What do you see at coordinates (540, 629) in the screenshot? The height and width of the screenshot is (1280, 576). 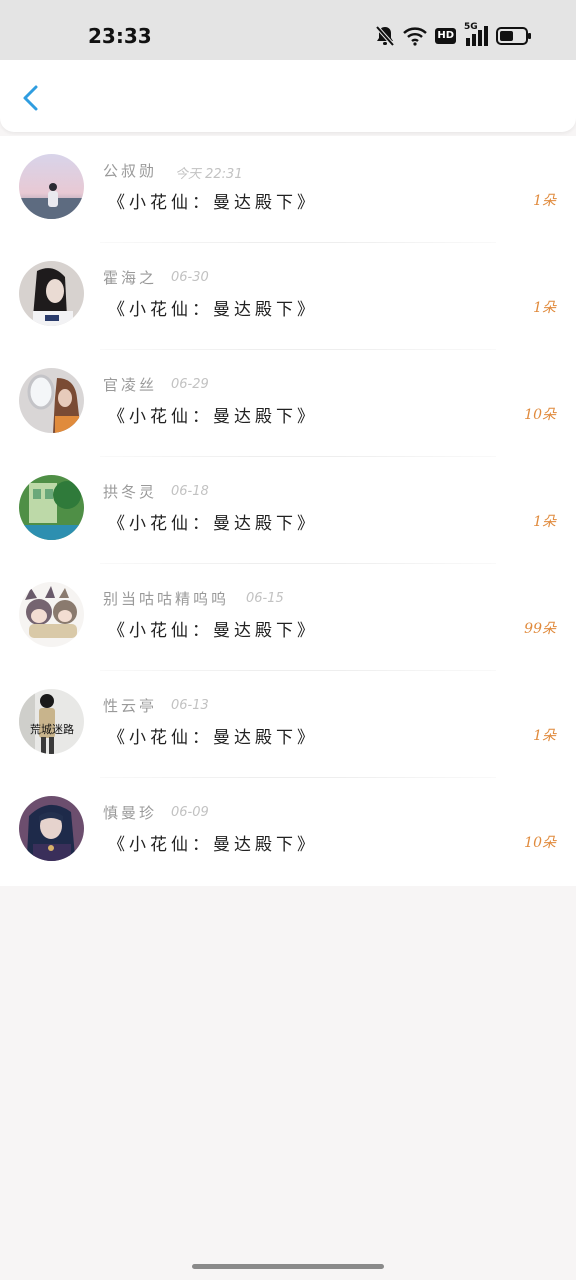 I see `gift-count: 99朵` at bounding box center [540, 629].